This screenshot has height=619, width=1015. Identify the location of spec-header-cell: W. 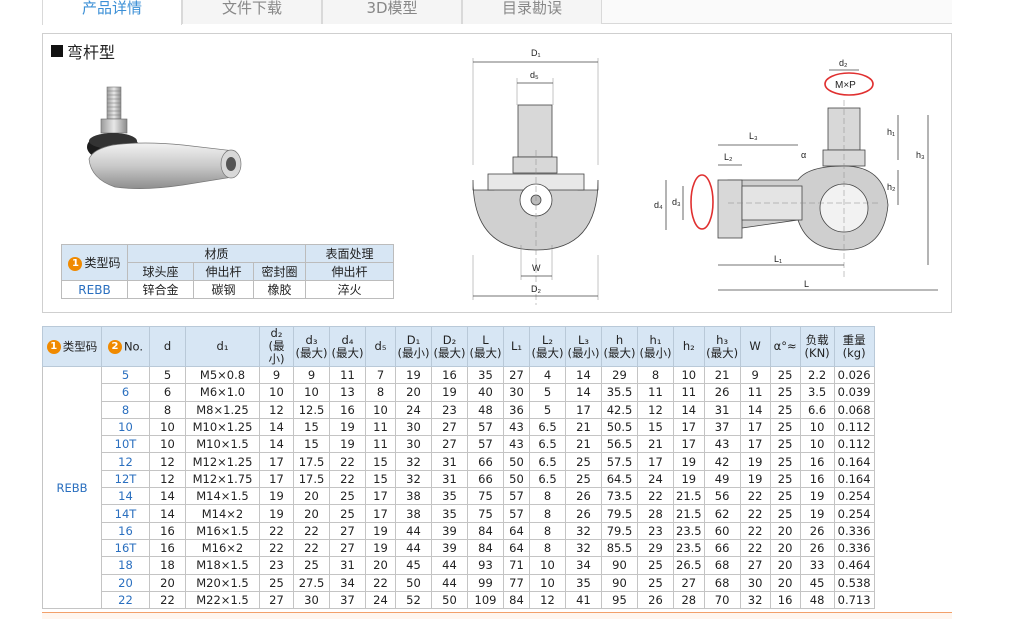
(755, 346).